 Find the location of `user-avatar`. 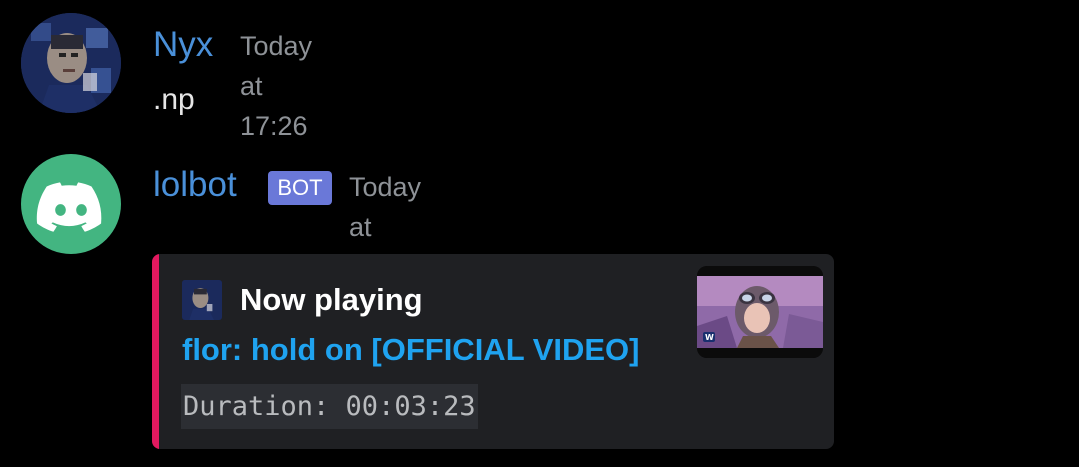

user-avatar is located at coordinates (71, 63).